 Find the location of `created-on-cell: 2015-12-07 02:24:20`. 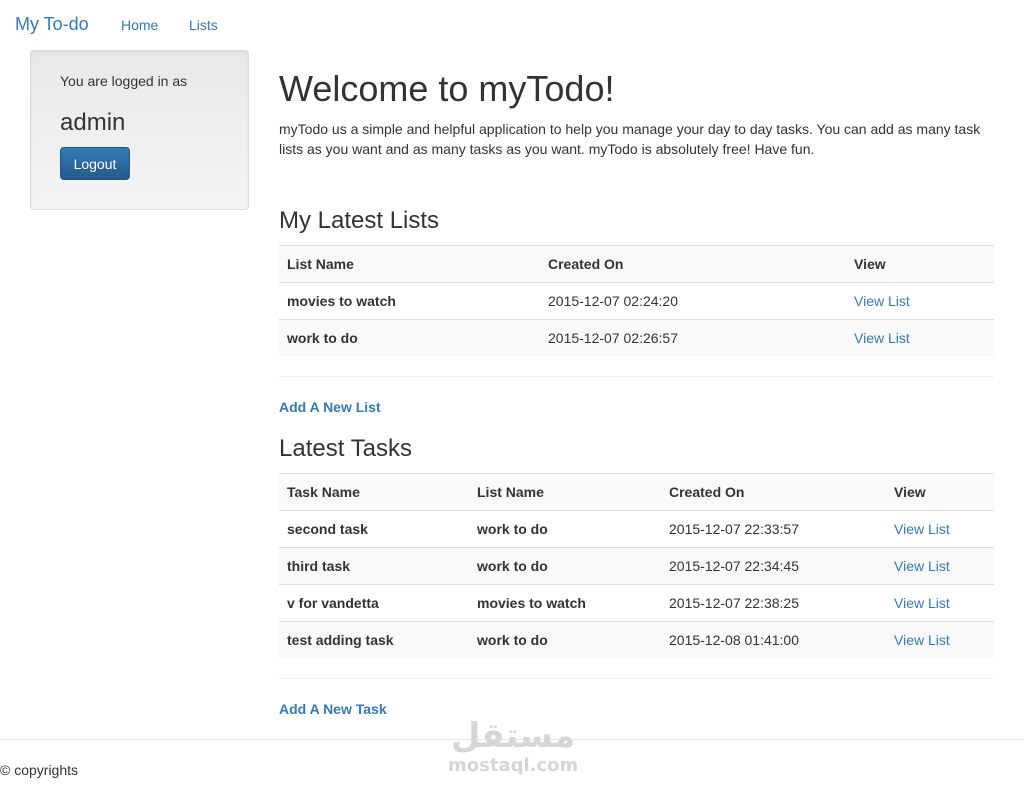

created-on-cell: 2015-12-07 02:24:20 is located at coordinates (613, 301).